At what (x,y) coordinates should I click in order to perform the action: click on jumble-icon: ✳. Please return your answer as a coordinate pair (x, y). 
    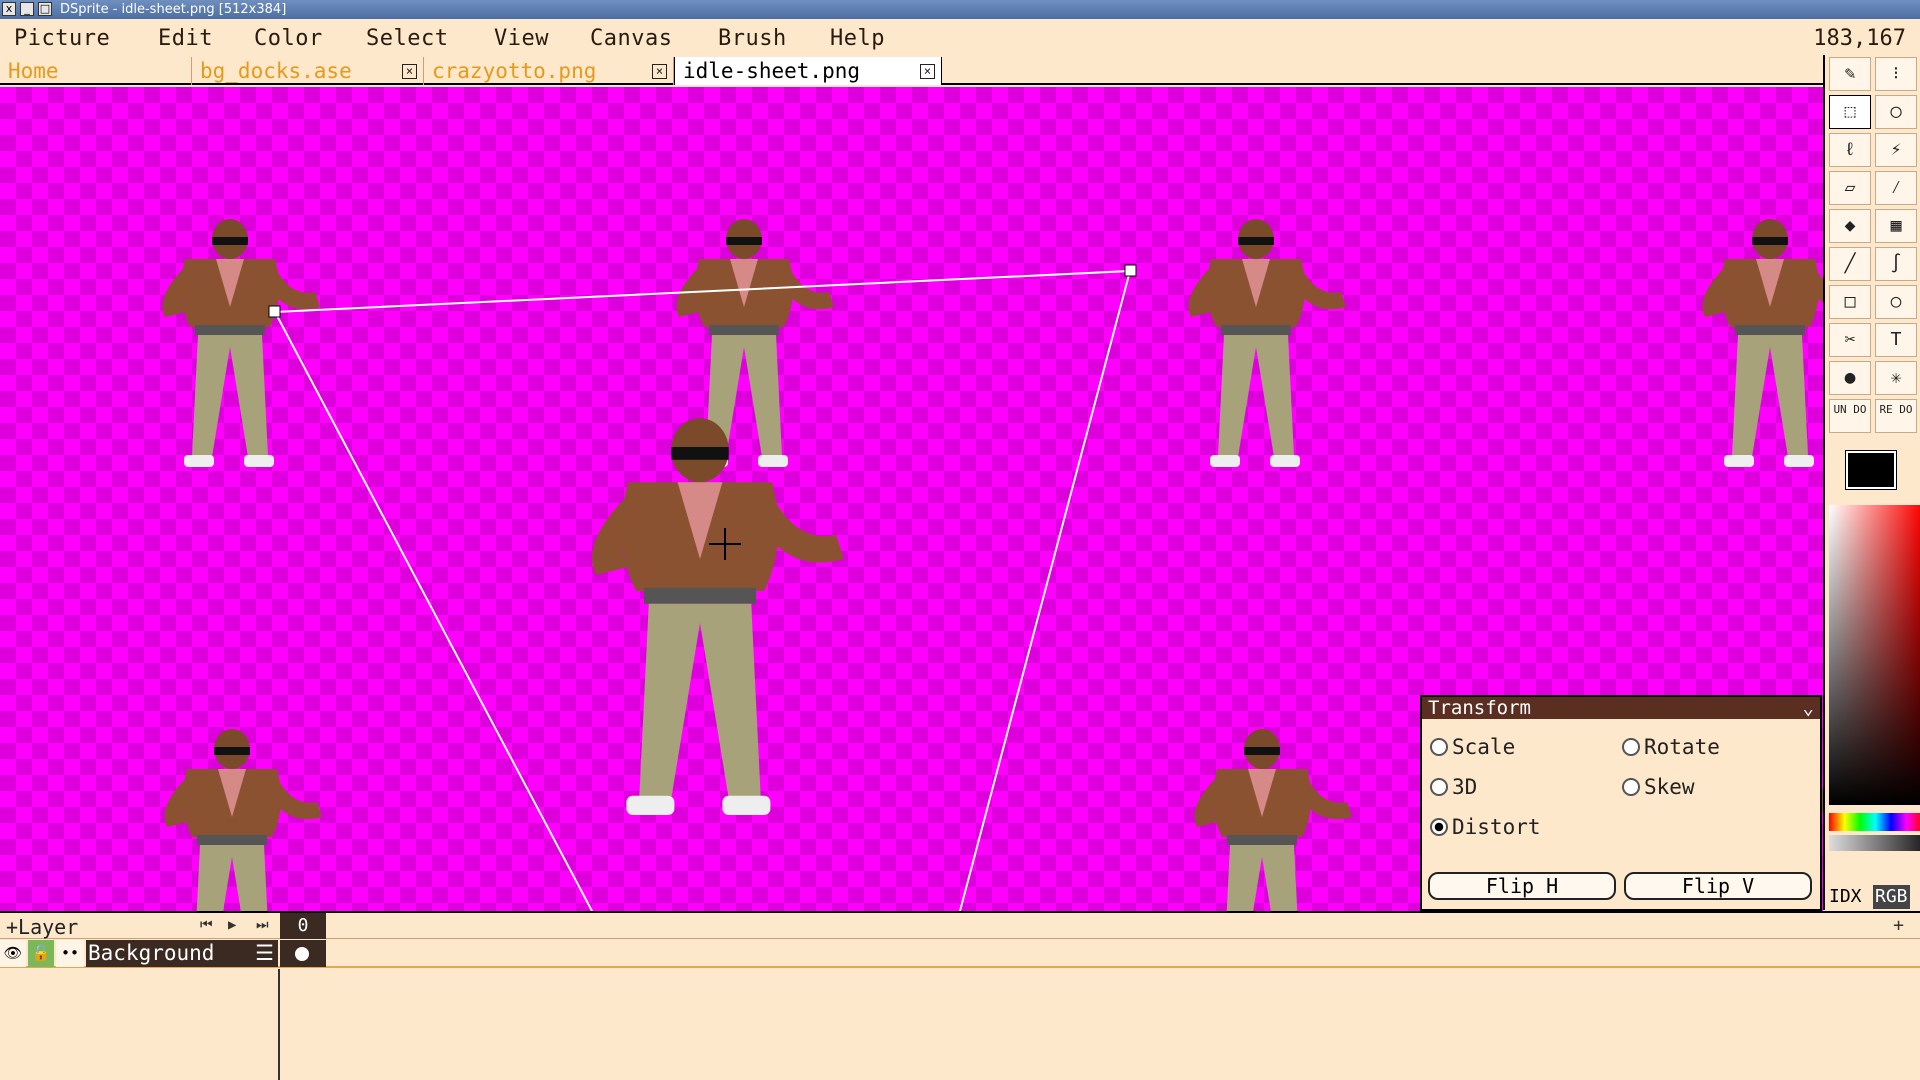
    Looking at the image, I should click on (1896, 378).